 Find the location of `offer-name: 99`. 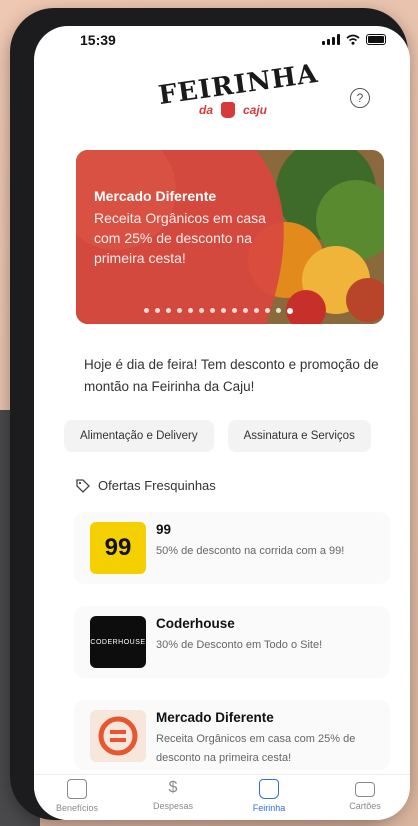

offer-name: 99 is located at coordinates (164, 529).